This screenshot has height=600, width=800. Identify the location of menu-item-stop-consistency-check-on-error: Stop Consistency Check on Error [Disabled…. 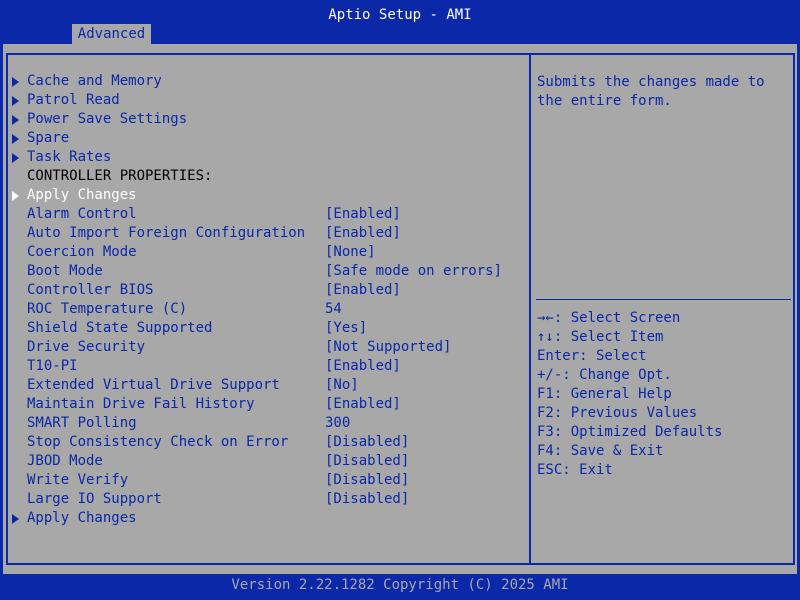
(267, 442).